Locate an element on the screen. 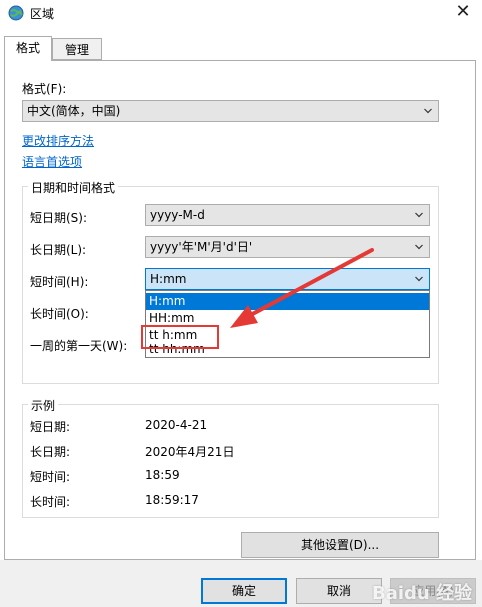 This screenshot has height=607, width=482. example-long-time-value: 18:59:17 is located at coordinates (172, 500).